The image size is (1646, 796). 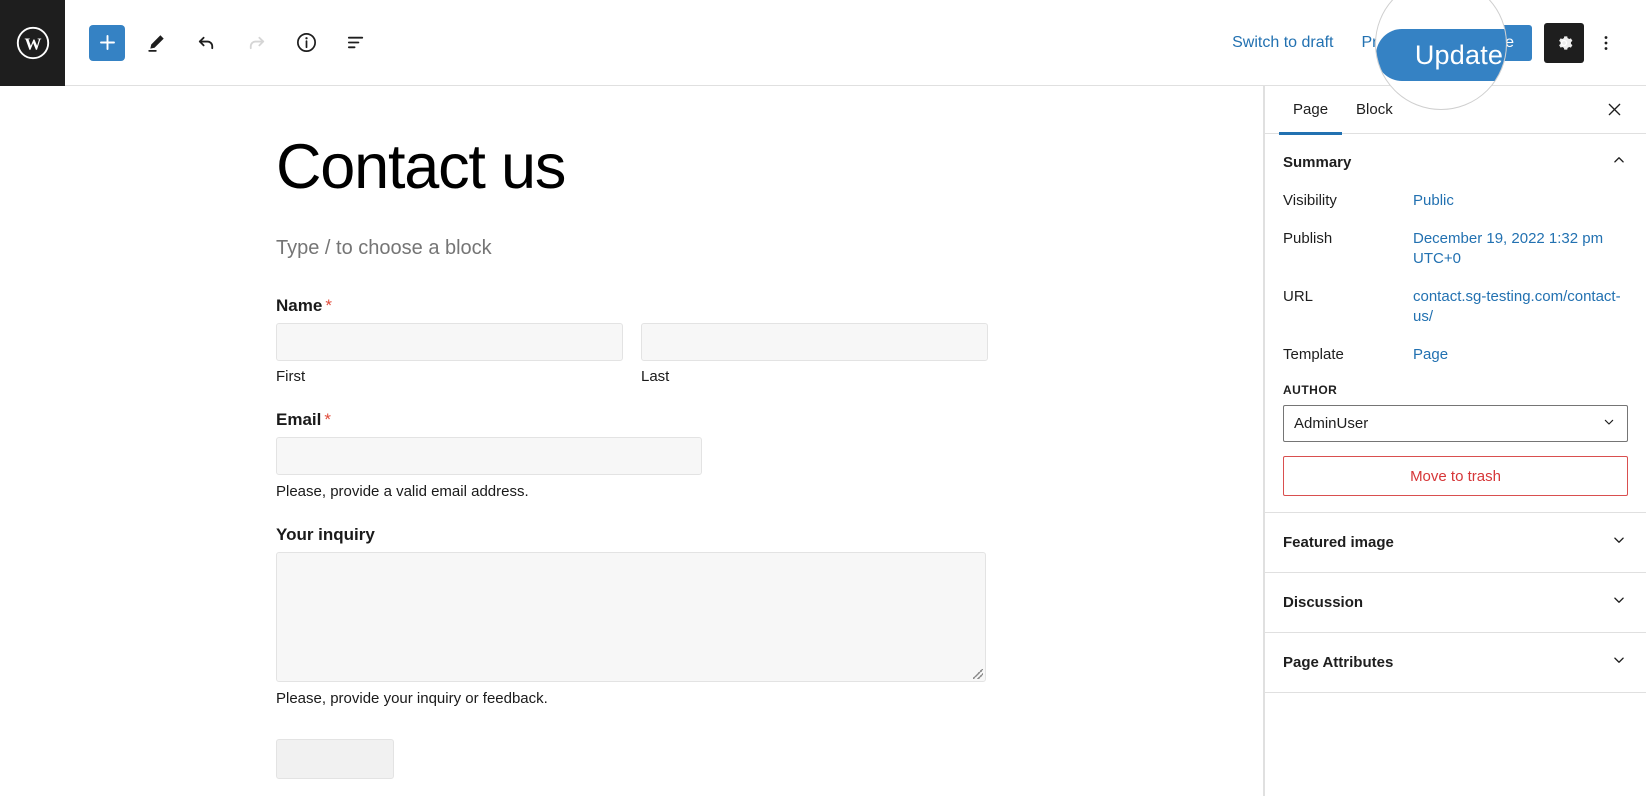 What do you see at coordinates (1323, 603) in the screenshot?
I see `discussion-label: Discussion` at bounding box center [1323, 603].